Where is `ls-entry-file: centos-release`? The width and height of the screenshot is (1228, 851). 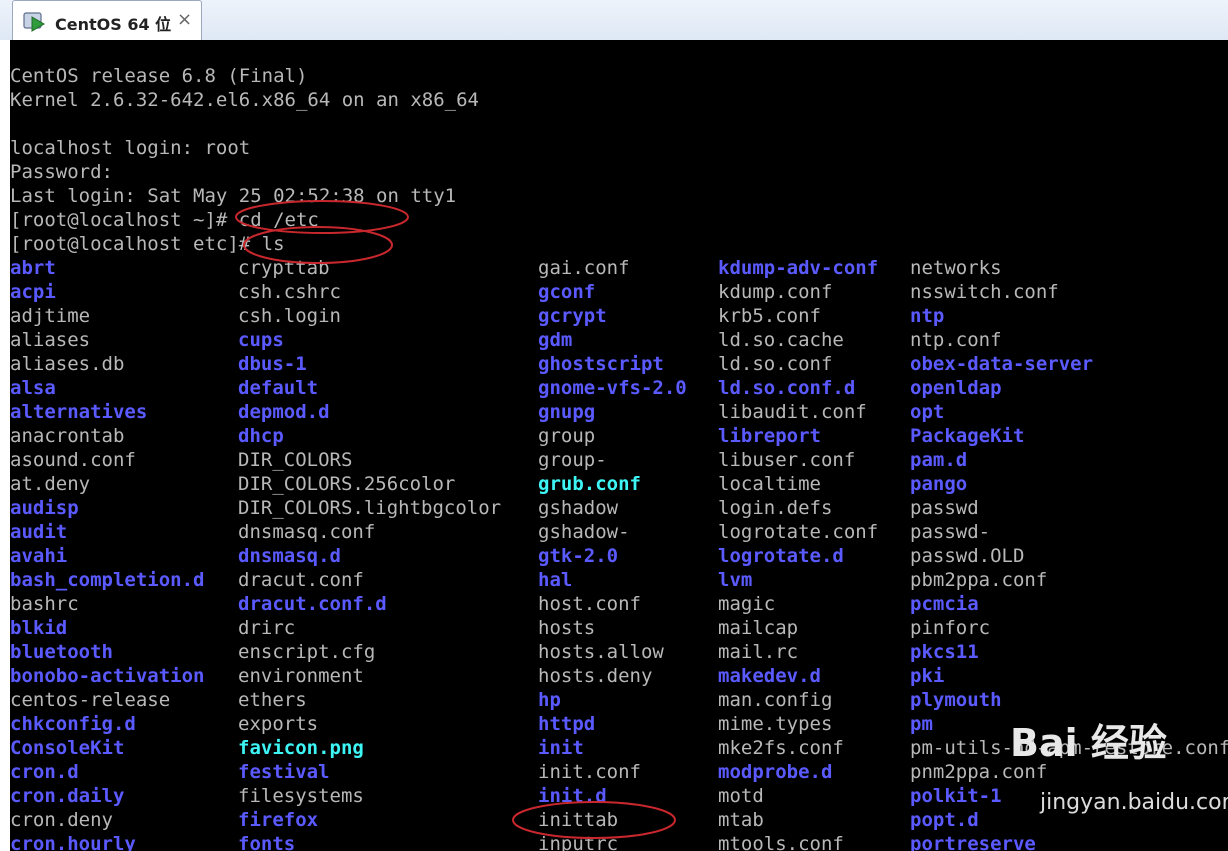
ls-entry-file: centos-release is located at coordinates (90, 700).